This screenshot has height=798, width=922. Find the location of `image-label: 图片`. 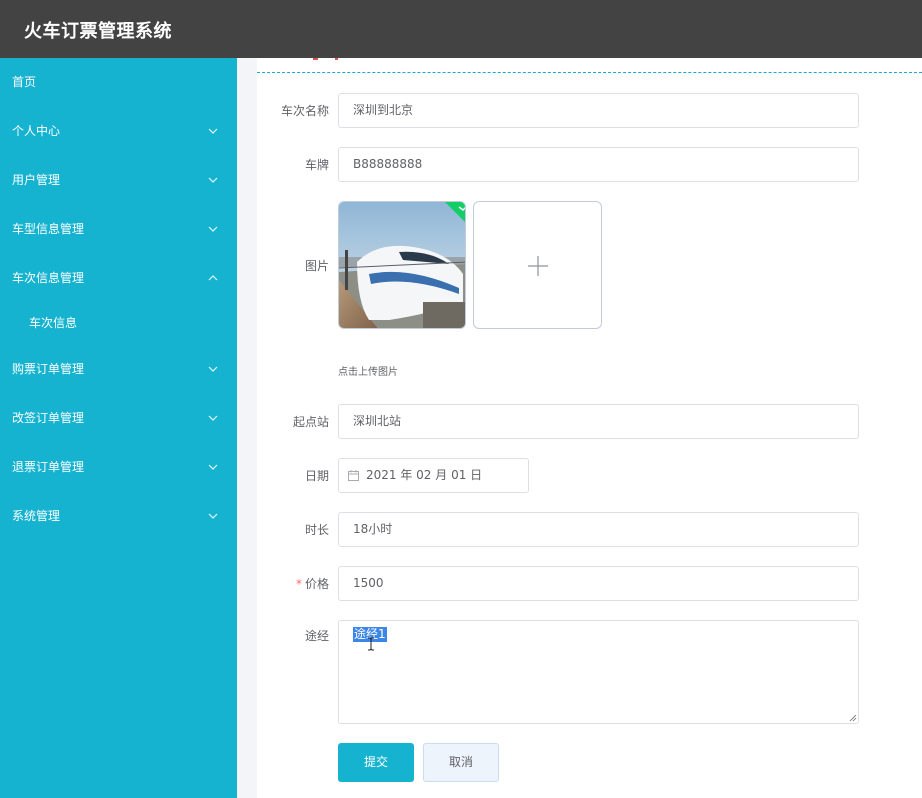

image-label: 图片 is located at coordinates (316, 266).